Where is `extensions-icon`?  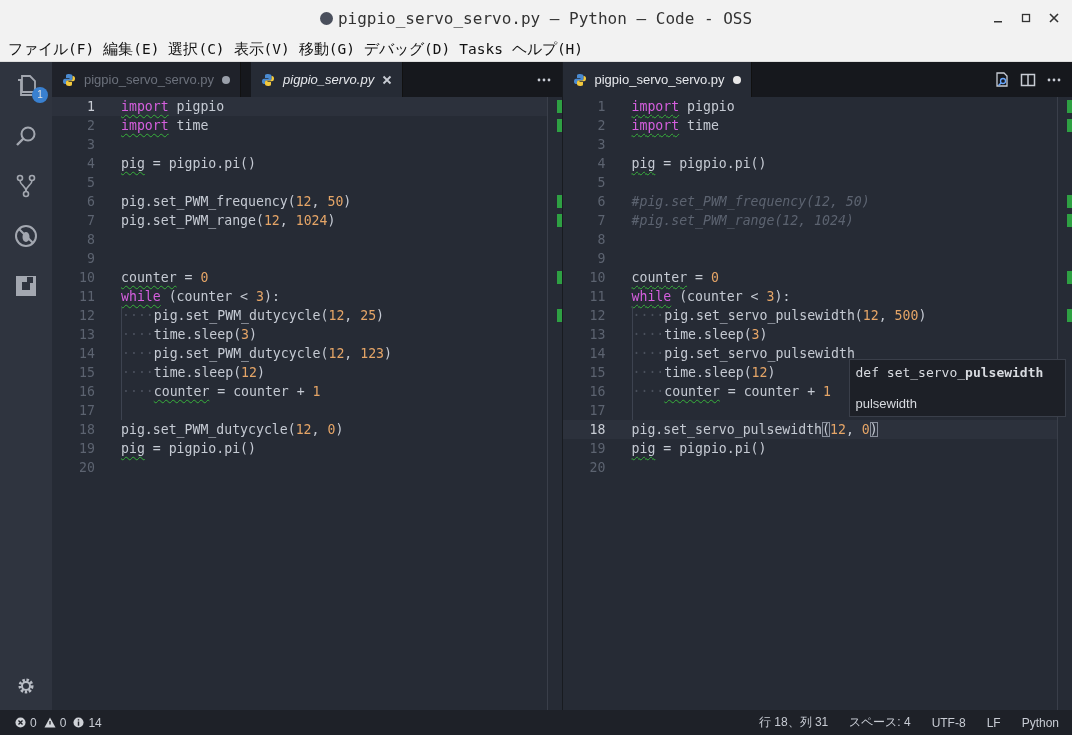 extensions-icon is located at coordinates (26, 286).